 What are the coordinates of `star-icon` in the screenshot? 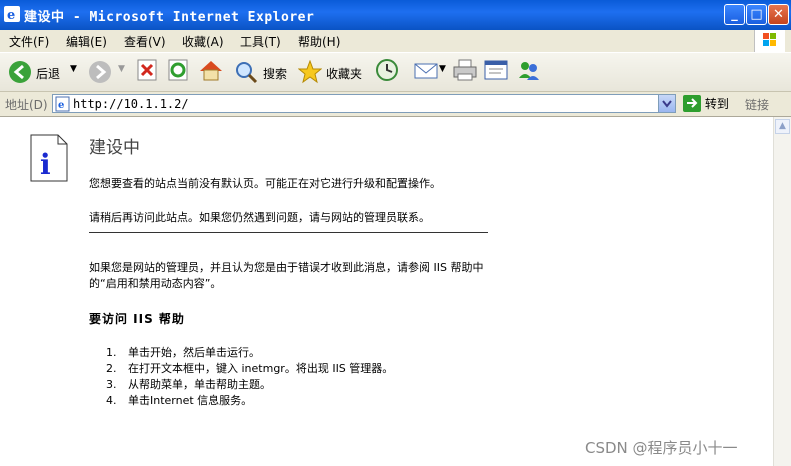 It's located at (310, 72).